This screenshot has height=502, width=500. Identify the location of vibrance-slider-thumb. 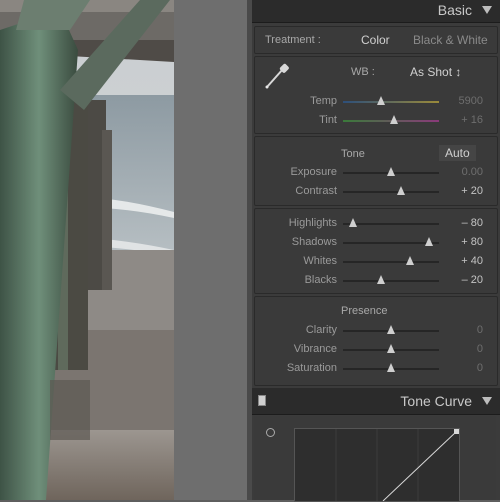
(391, 348).